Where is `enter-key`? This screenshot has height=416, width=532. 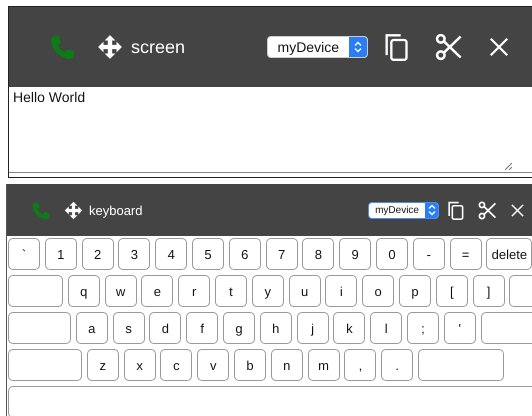 enter-key is located at coordinates (506, 328).